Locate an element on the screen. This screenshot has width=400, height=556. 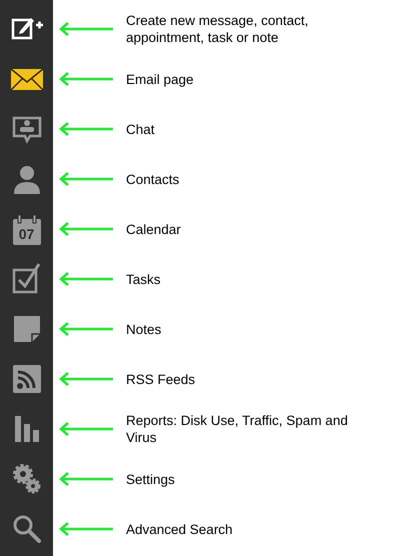
label: Reports: Disk Use, Traffic, Spam and Virus is located at coordinates (237, 429).